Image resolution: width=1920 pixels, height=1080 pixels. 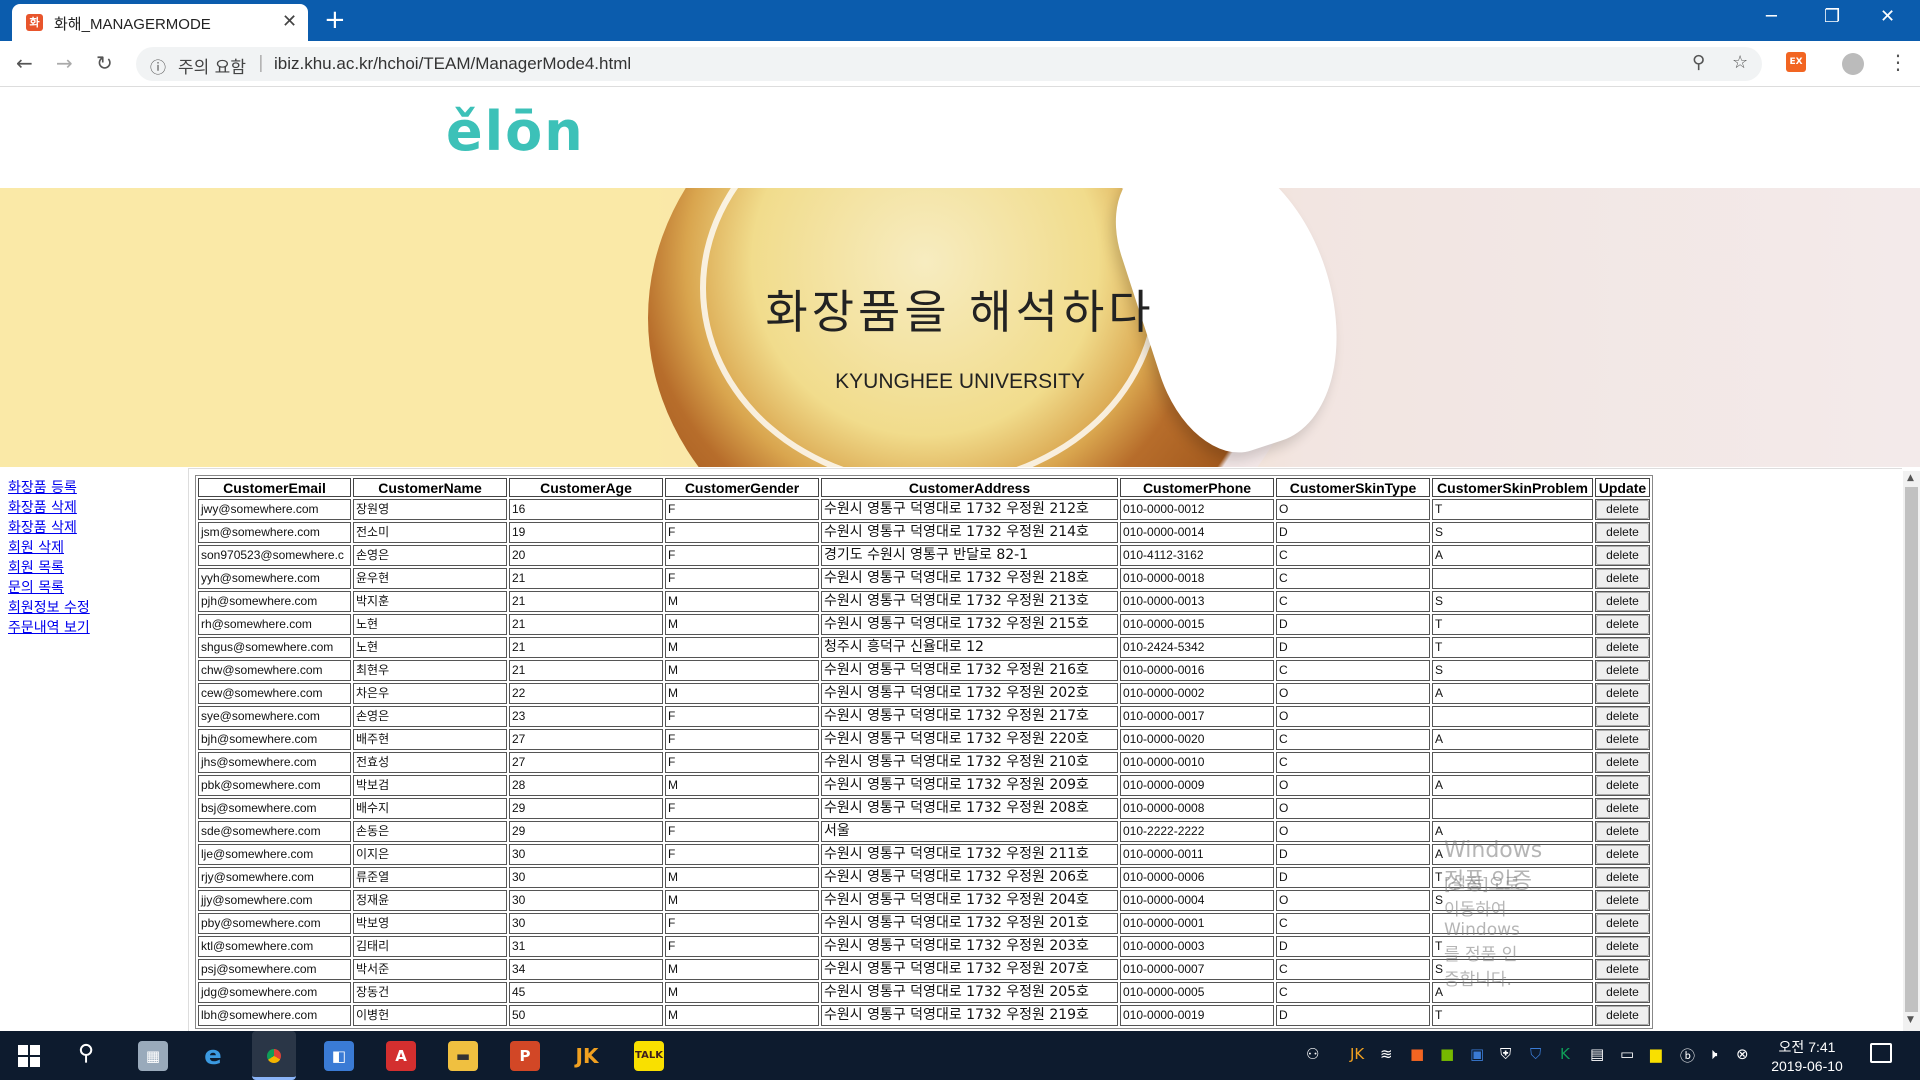 I want to click on cell-age: 21, so click(x=586, y=670).